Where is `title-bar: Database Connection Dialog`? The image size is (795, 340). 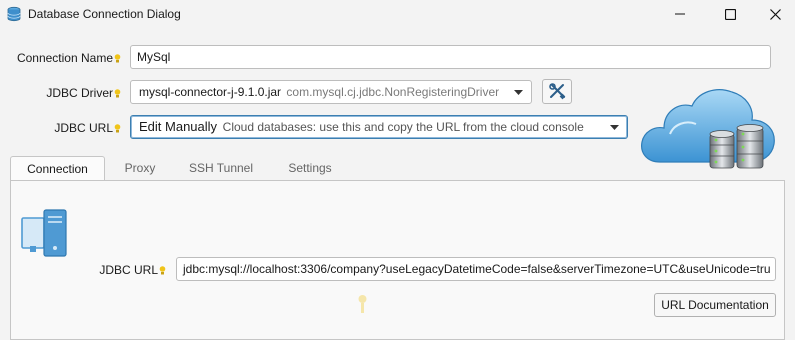 title-bar: Database Connection Dialog is located at coordinates (397, 14).